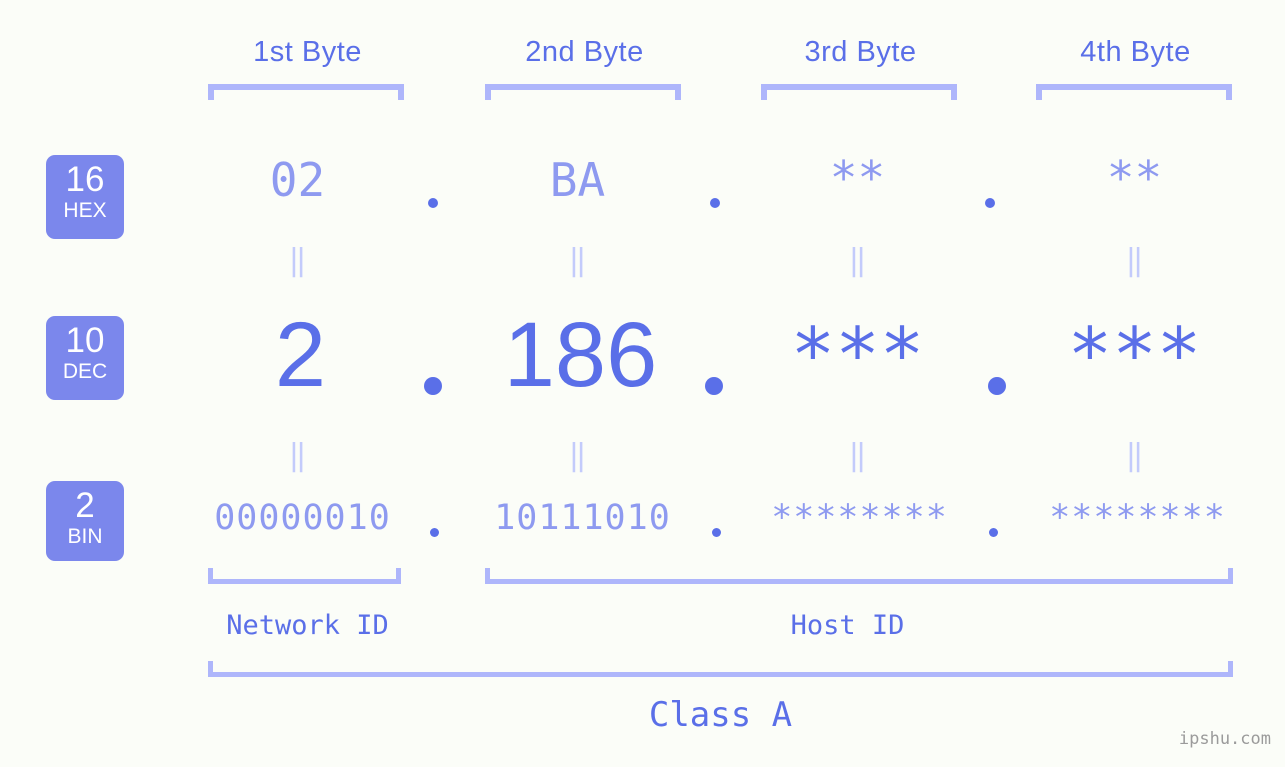 The width and height of the screenshot is (1285, 767). I want to click on dec-byte-2: 186, so click(580, 355).